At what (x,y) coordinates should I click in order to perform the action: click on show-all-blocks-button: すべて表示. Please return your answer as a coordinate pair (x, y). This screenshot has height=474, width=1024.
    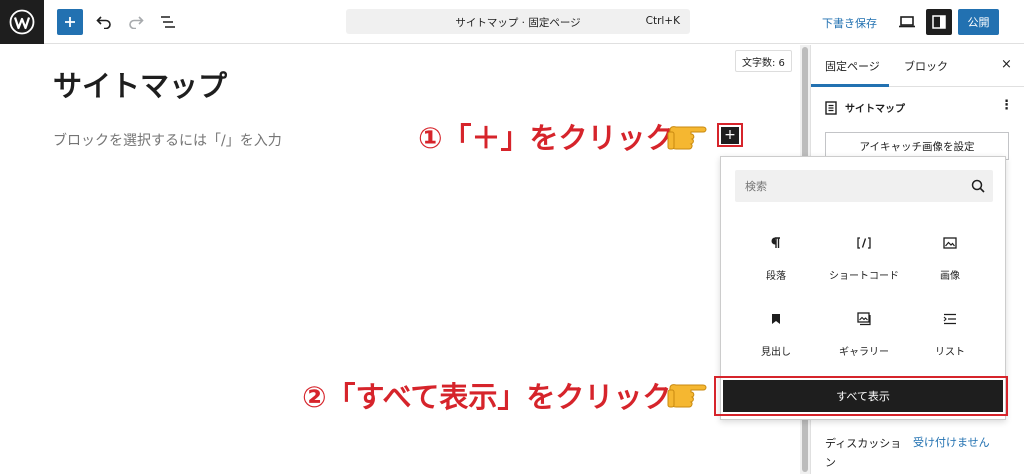
    Looking at the image, I should click on (863, 396).